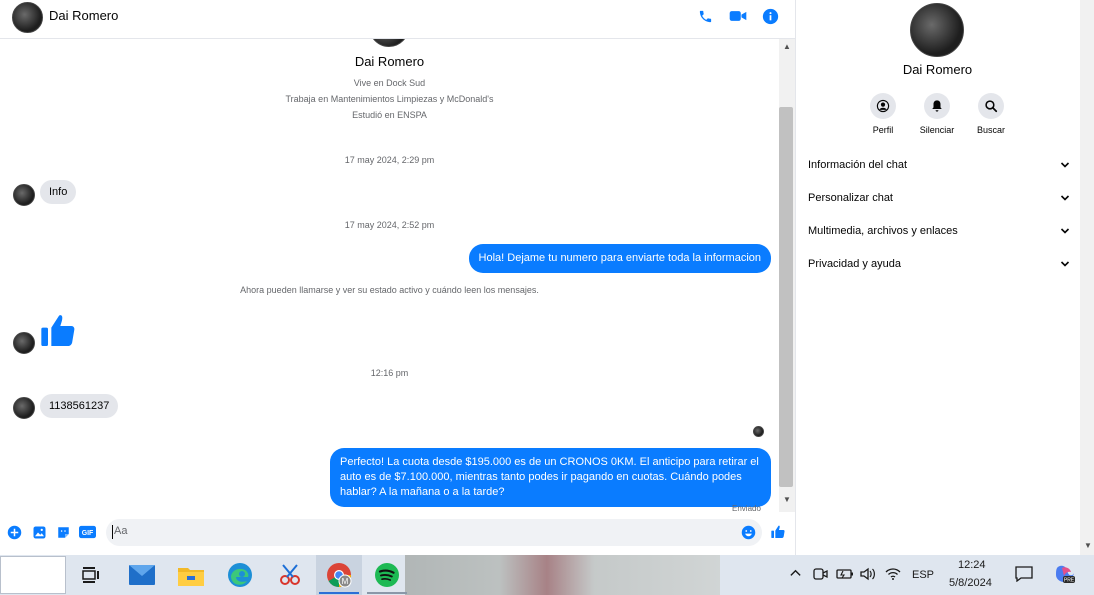 The image size is (1094, 595). Describe the element at coordinates (991, 106) in the screenshot. I see `search-icon` at that location.